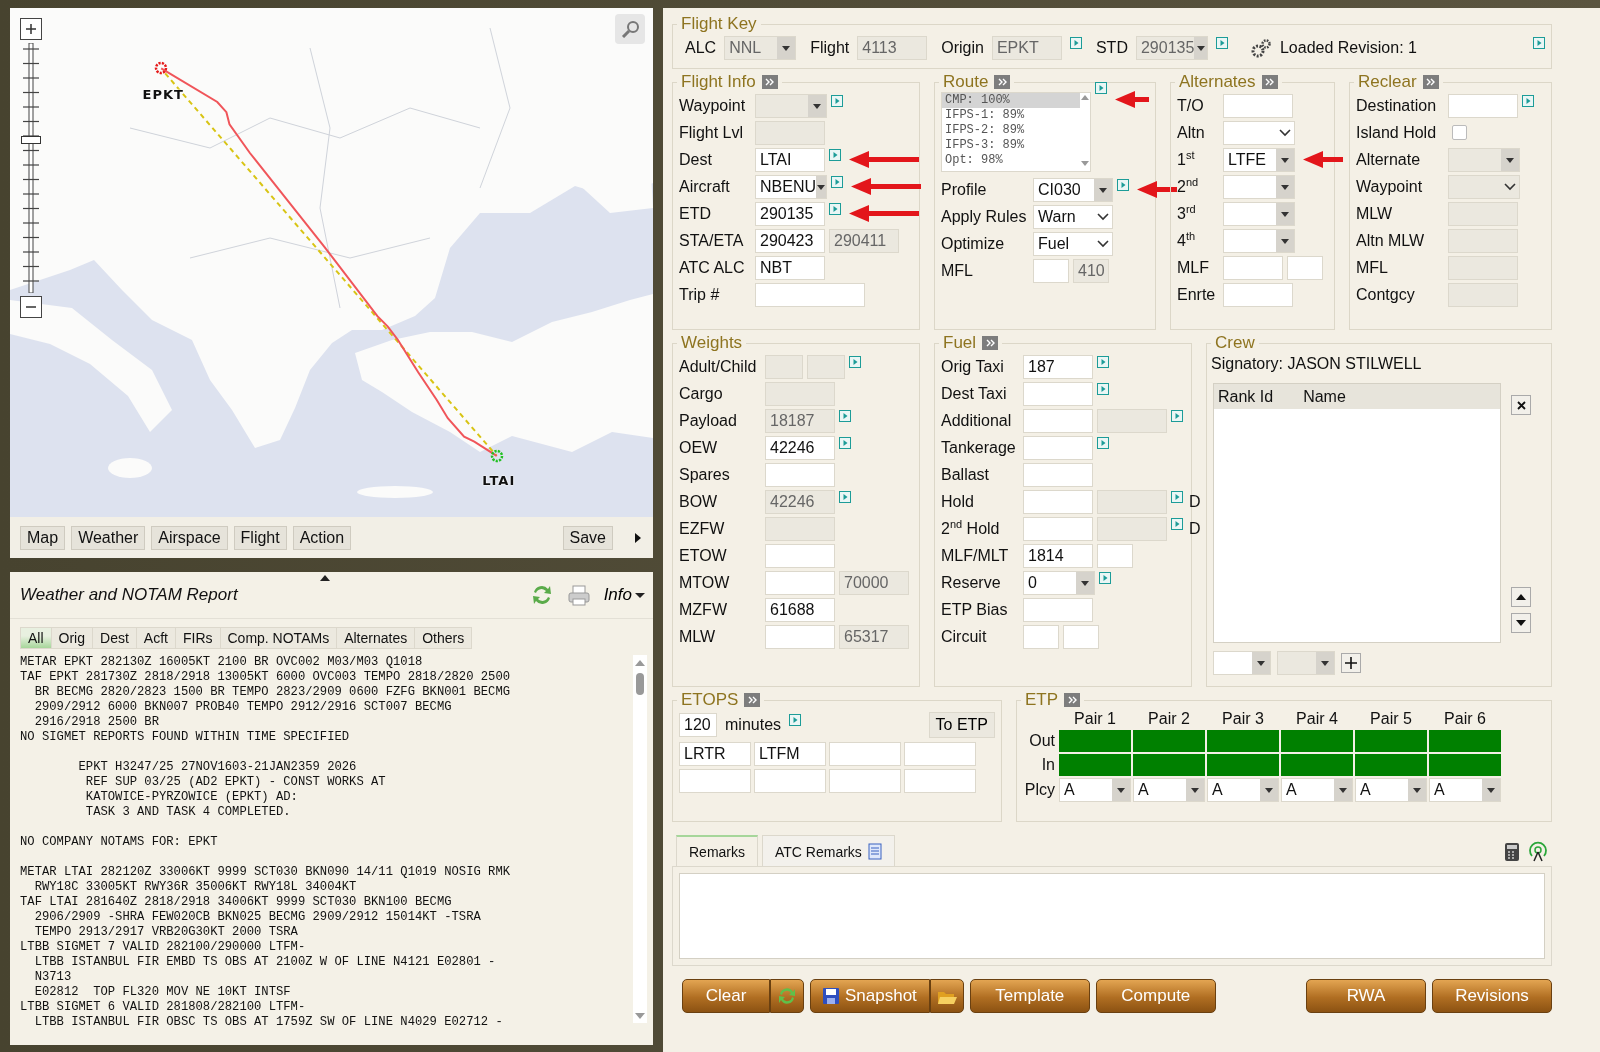 The image size is (1600, 1052). I want to click on slider-thumb, so click(31, 140).